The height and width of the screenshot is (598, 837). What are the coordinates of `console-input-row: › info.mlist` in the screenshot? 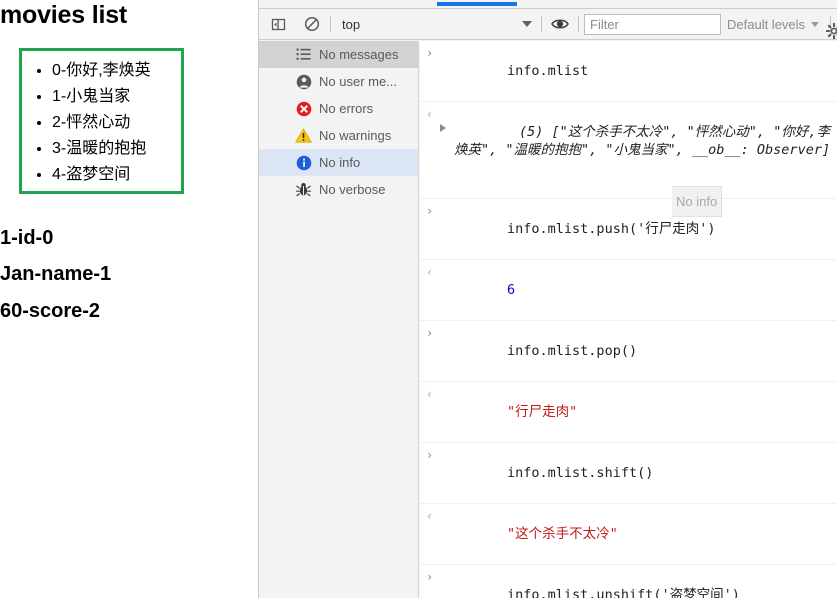 It's located at (628, 71).